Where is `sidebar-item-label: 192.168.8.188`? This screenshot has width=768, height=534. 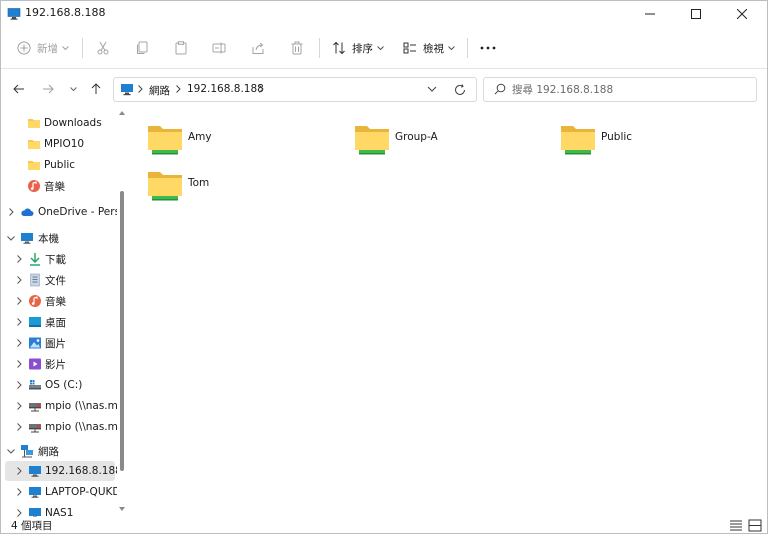
sidebar-item-label: 192.168.8.188 is located at coordinates (81, 471).